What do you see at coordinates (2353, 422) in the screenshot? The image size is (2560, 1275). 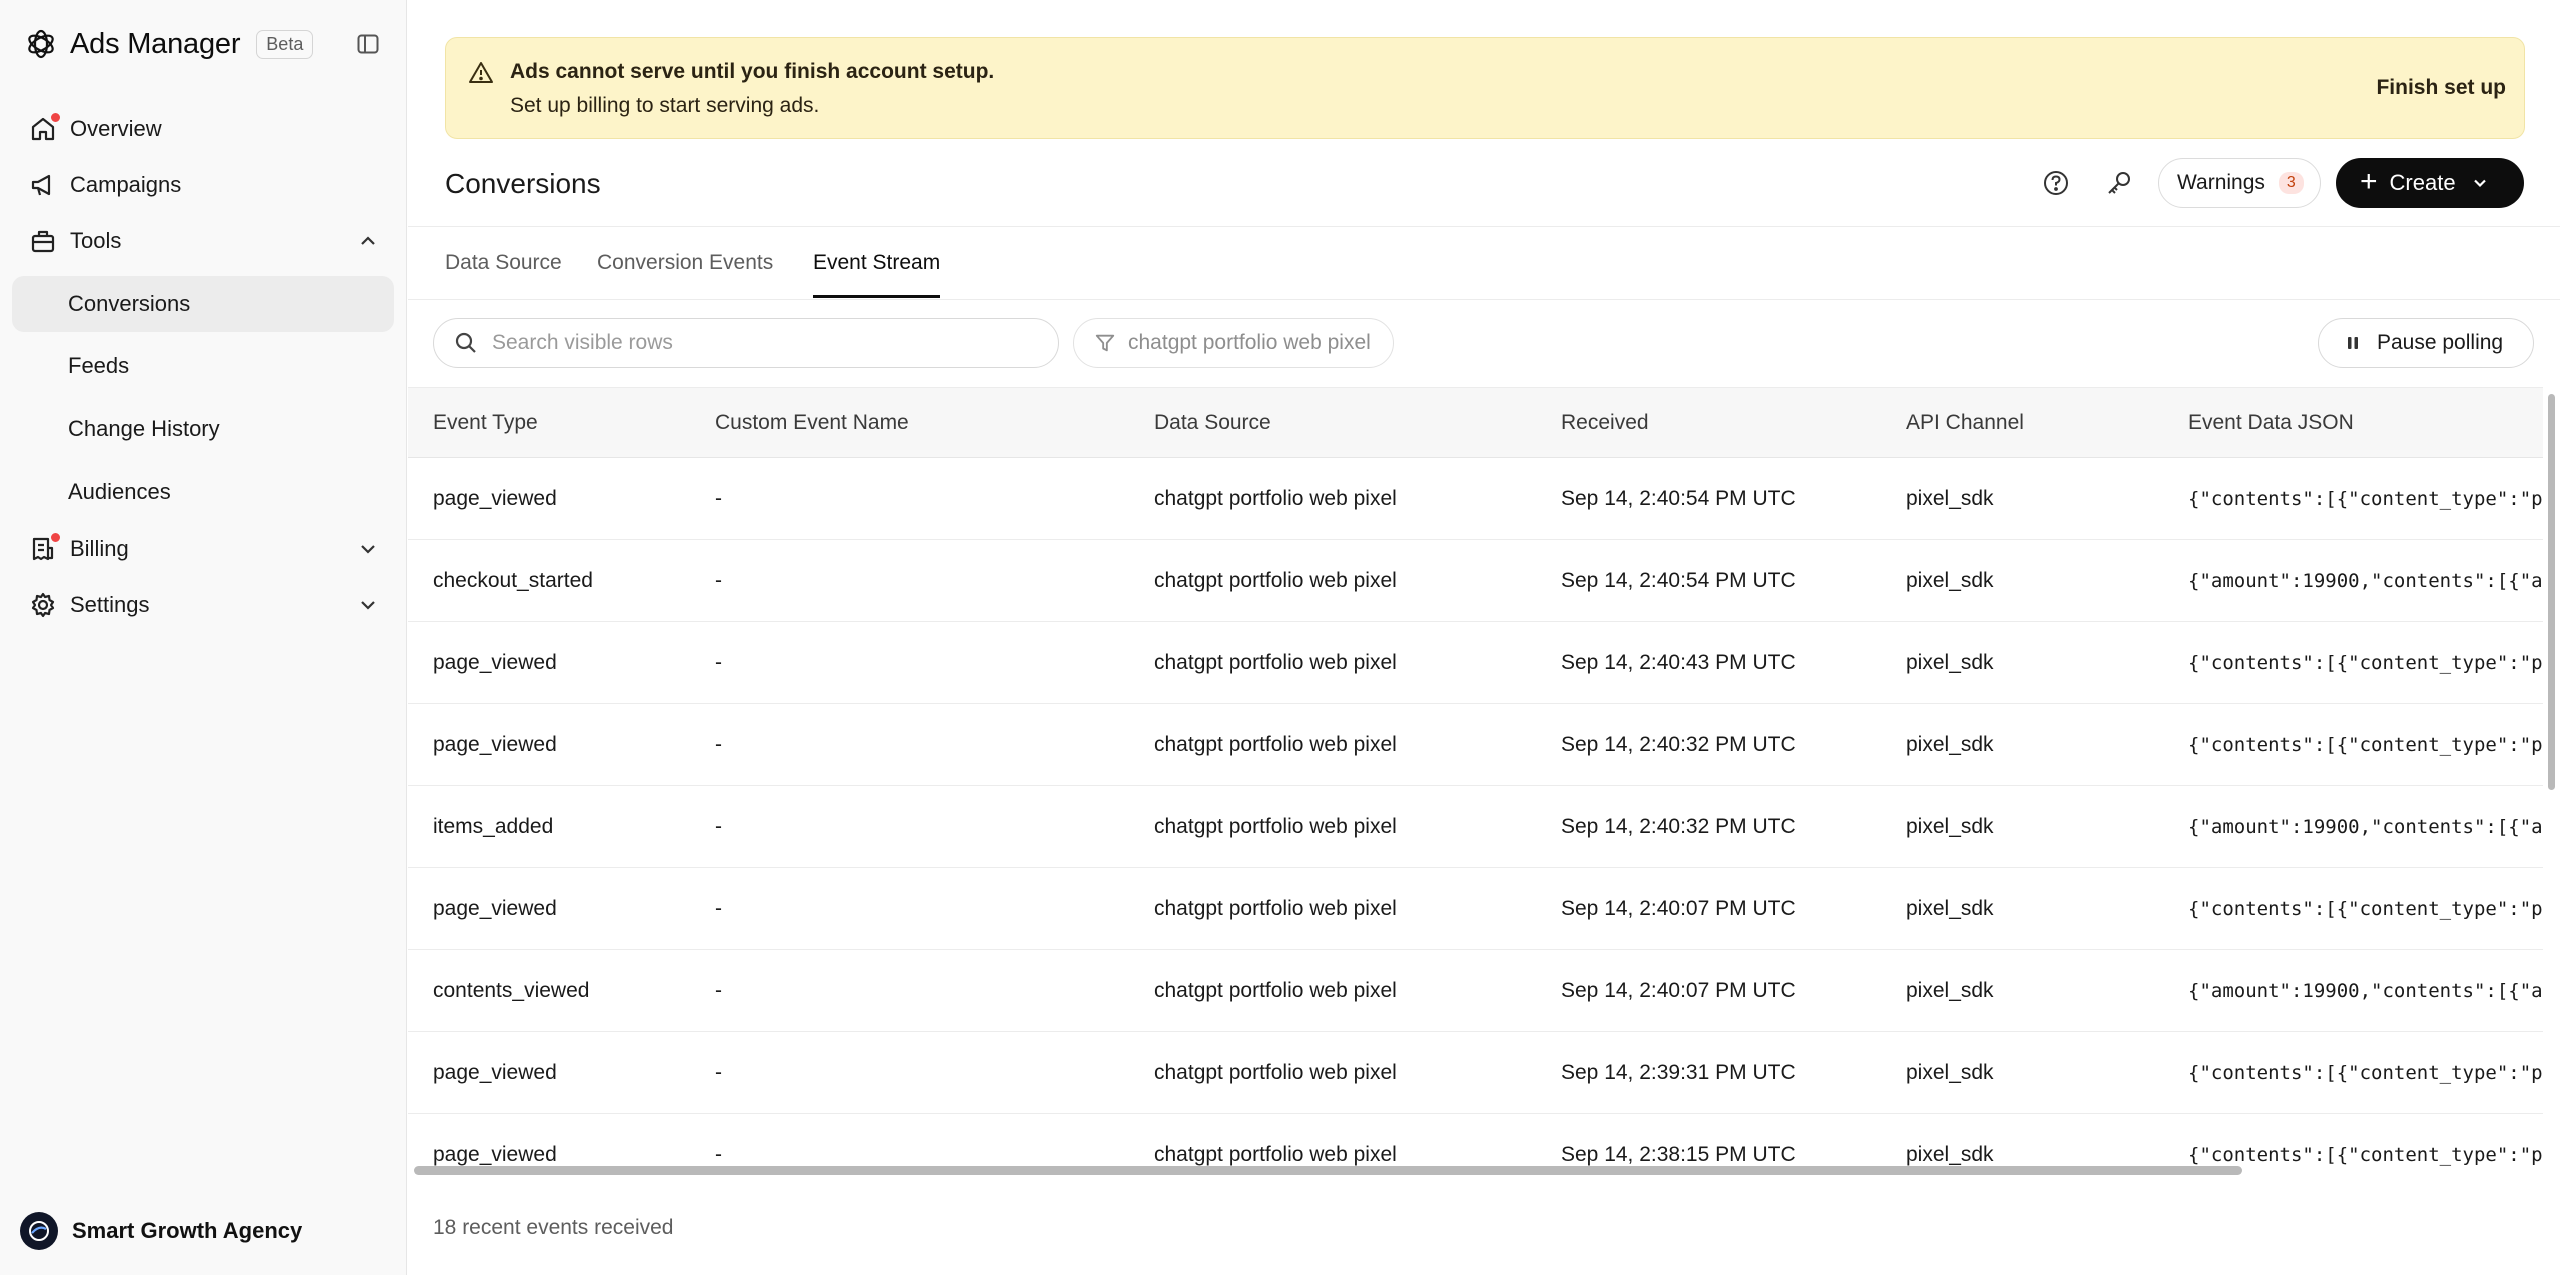 I see `column-header-event-data-json: Event Data JSON` at bounding box center [2353, 422].